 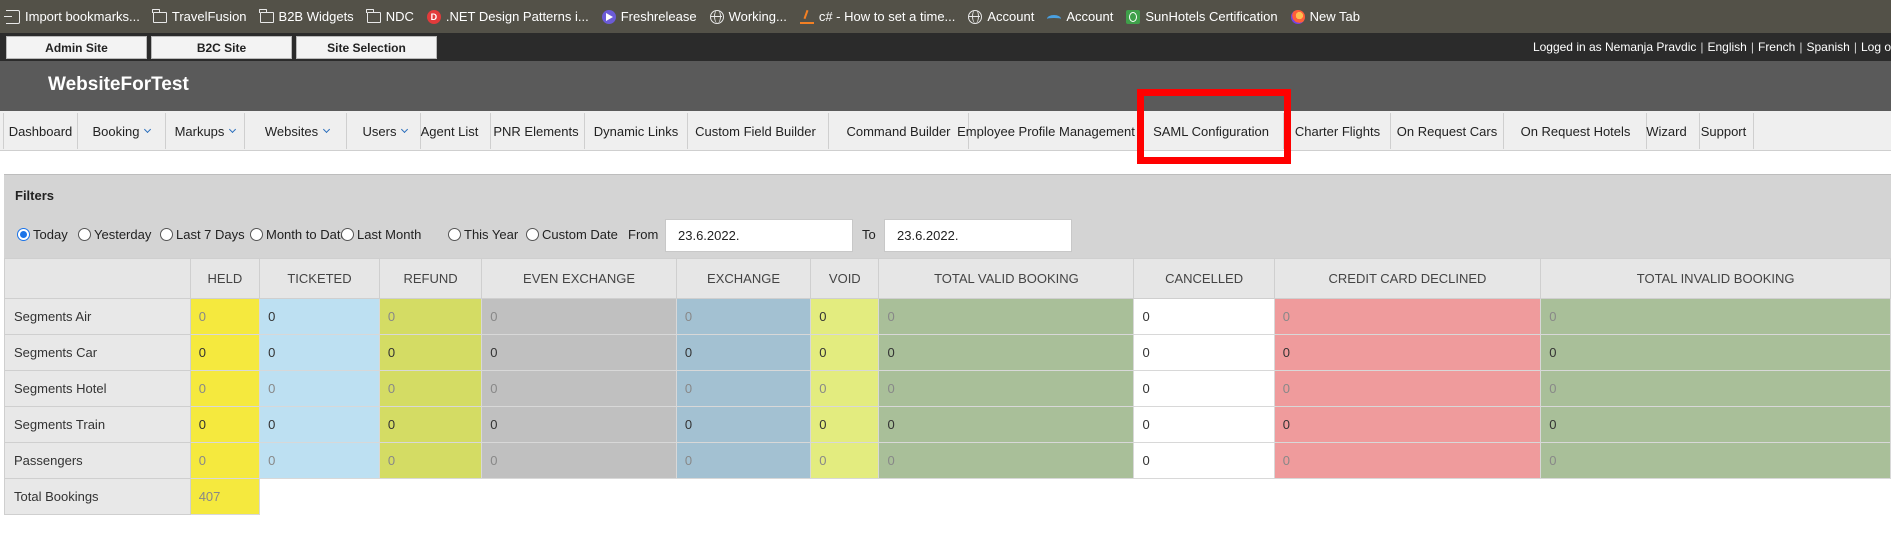 I want to click on bookmark-item: Freshrelease, so click(x=649, y=16).